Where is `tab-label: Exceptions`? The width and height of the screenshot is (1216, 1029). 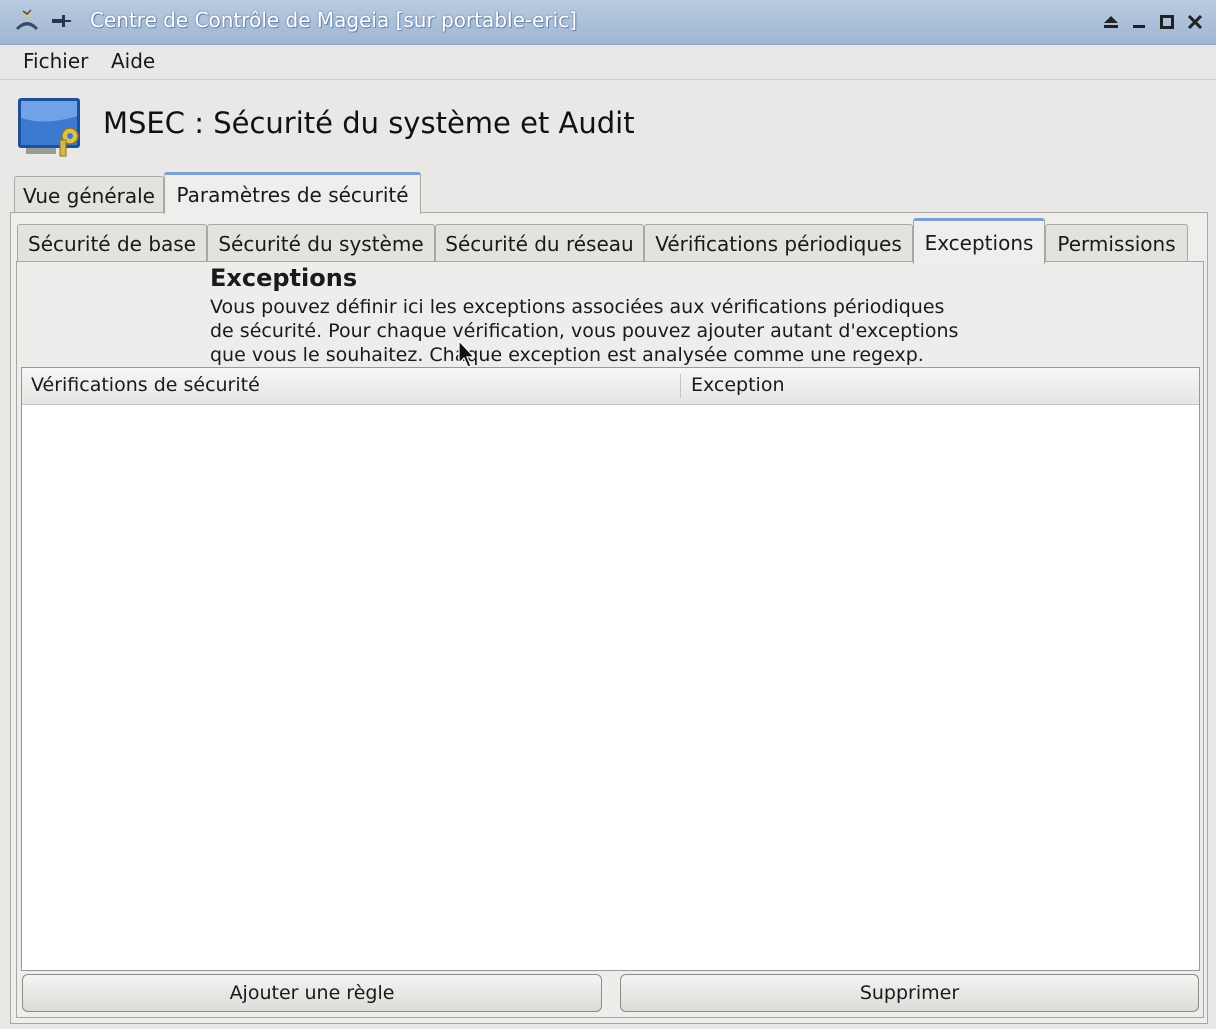
tab-label: Exceptions is located at coordinates (979, 242).